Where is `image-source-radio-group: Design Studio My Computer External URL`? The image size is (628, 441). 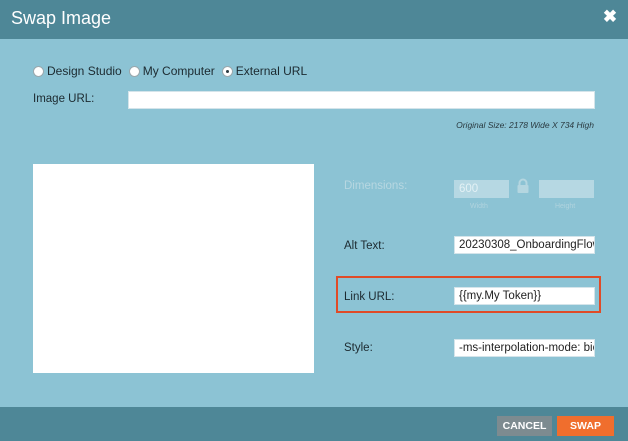
image-source-radio-group: Design Studio My Computer External URL is located at coordinates (173, 71).